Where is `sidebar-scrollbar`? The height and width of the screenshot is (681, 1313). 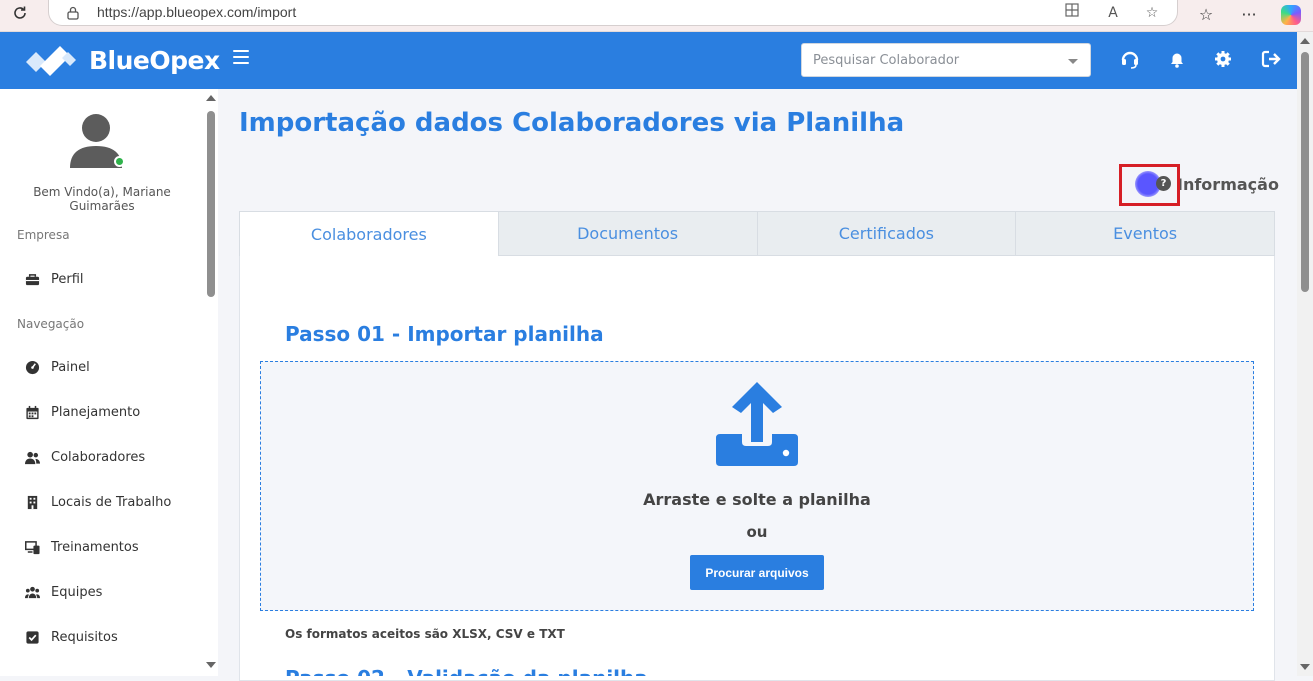
sidebar-scrollbar is located at coordinates (211, 382).